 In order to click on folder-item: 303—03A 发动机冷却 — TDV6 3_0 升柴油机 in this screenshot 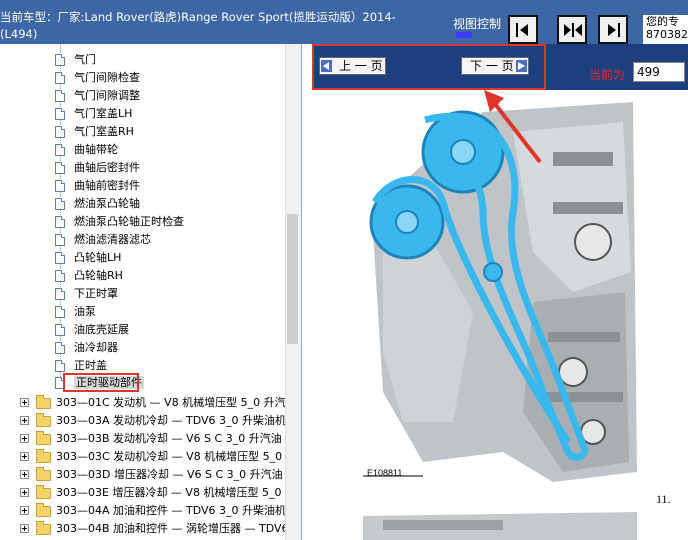, I will do `click(144, 421)`.